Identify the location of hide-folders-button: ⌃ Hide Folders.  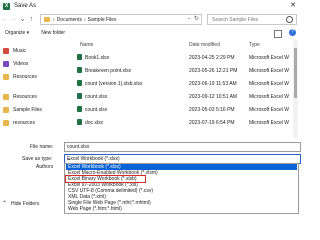
(21, 204).